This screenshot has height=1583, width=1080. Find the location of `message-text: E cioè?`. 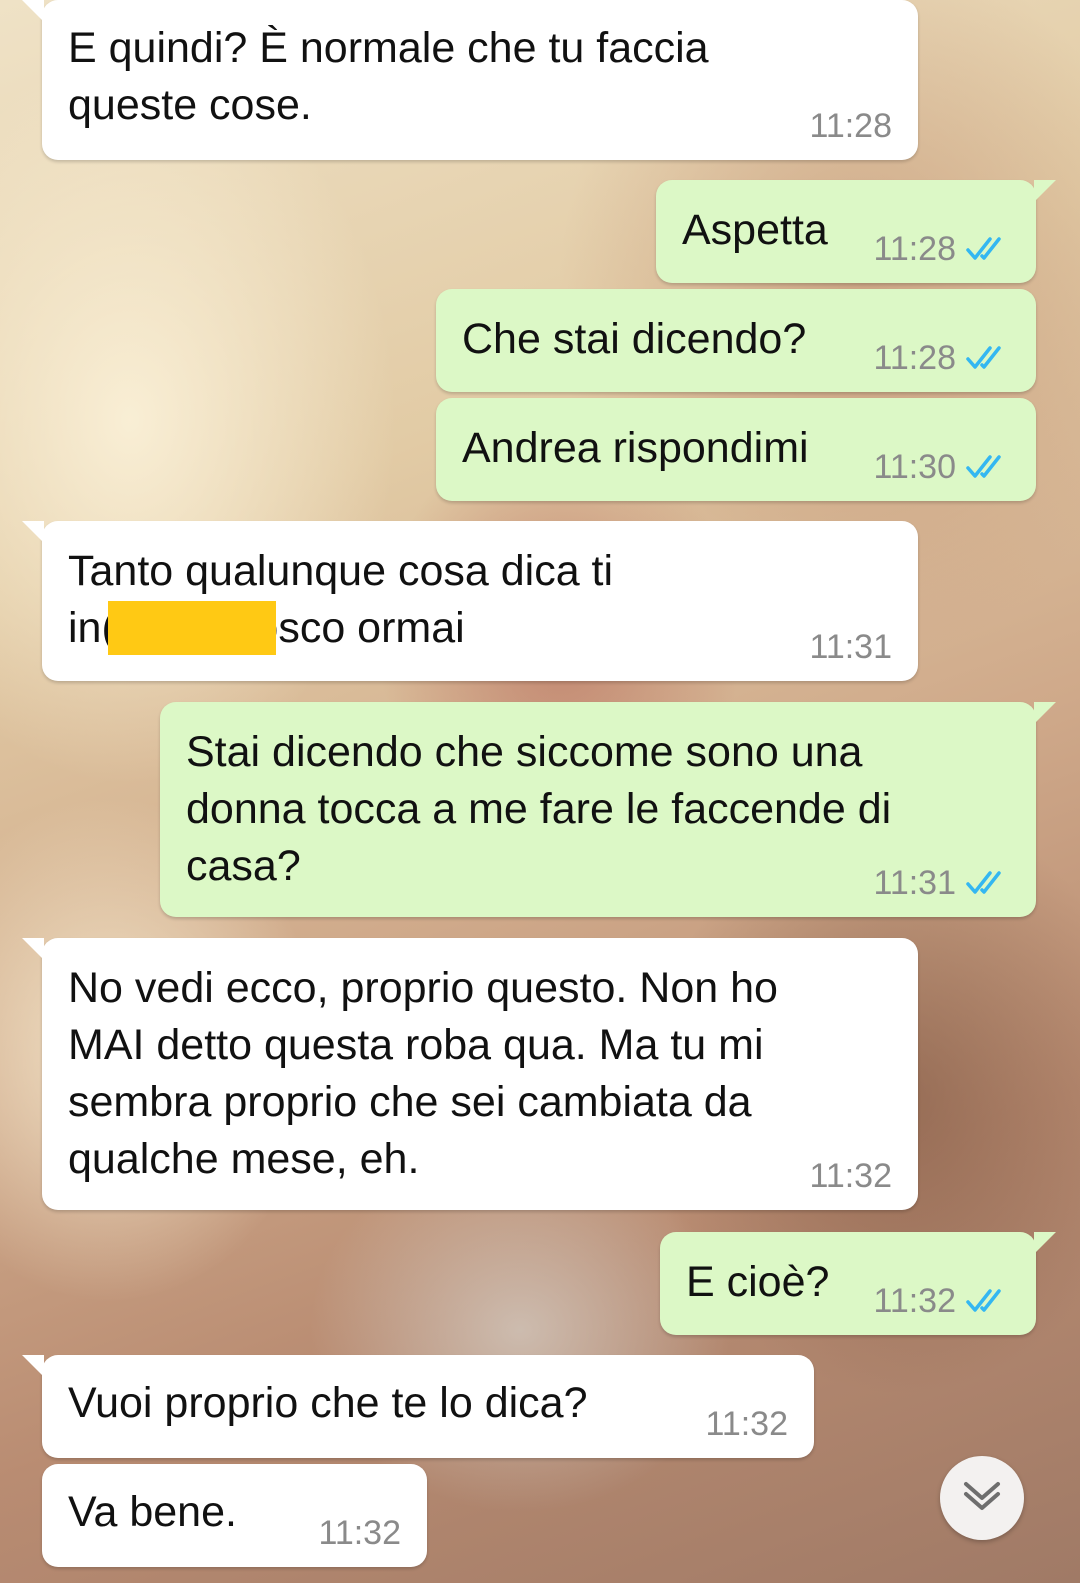

message-text: E cioè? is located at coordinates (758, 1282).